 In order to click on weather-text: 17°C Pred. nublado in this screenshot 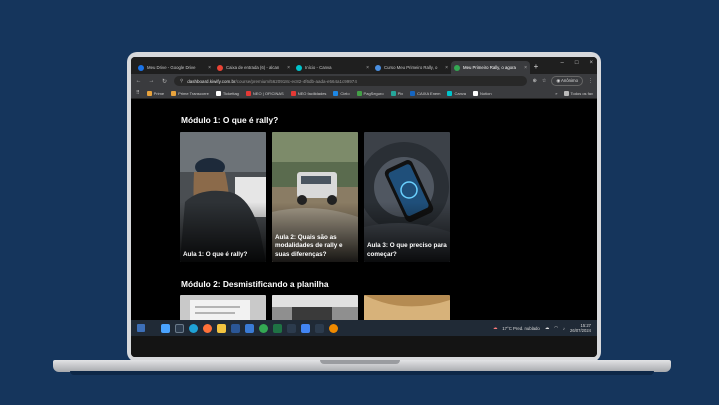, I will do `click(521, 328)`.